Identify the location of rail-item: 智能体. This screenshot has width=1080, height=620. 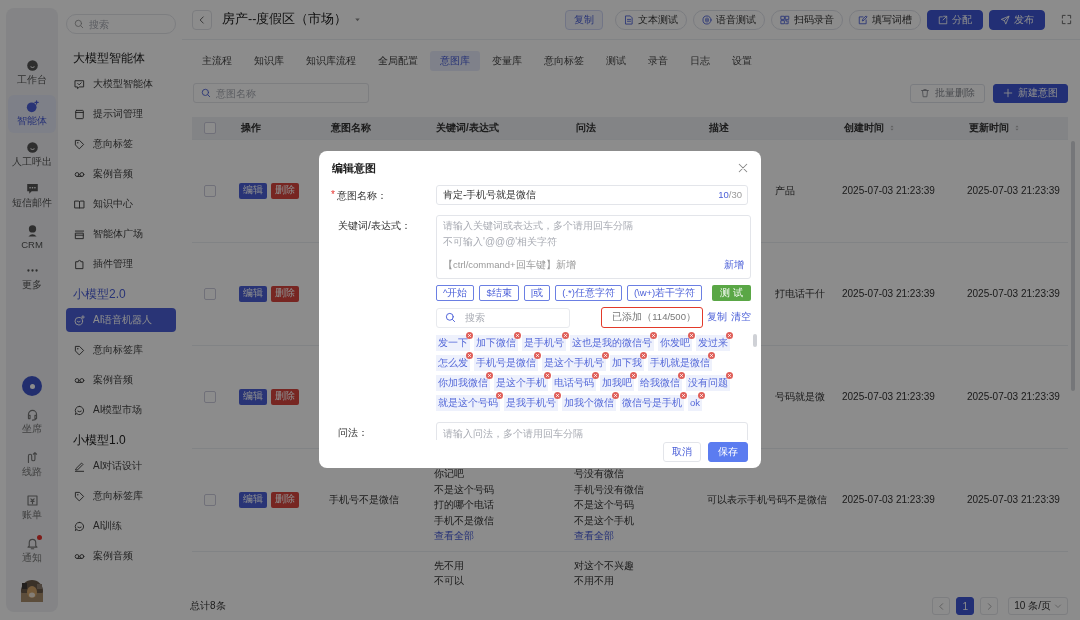
(32, 114).